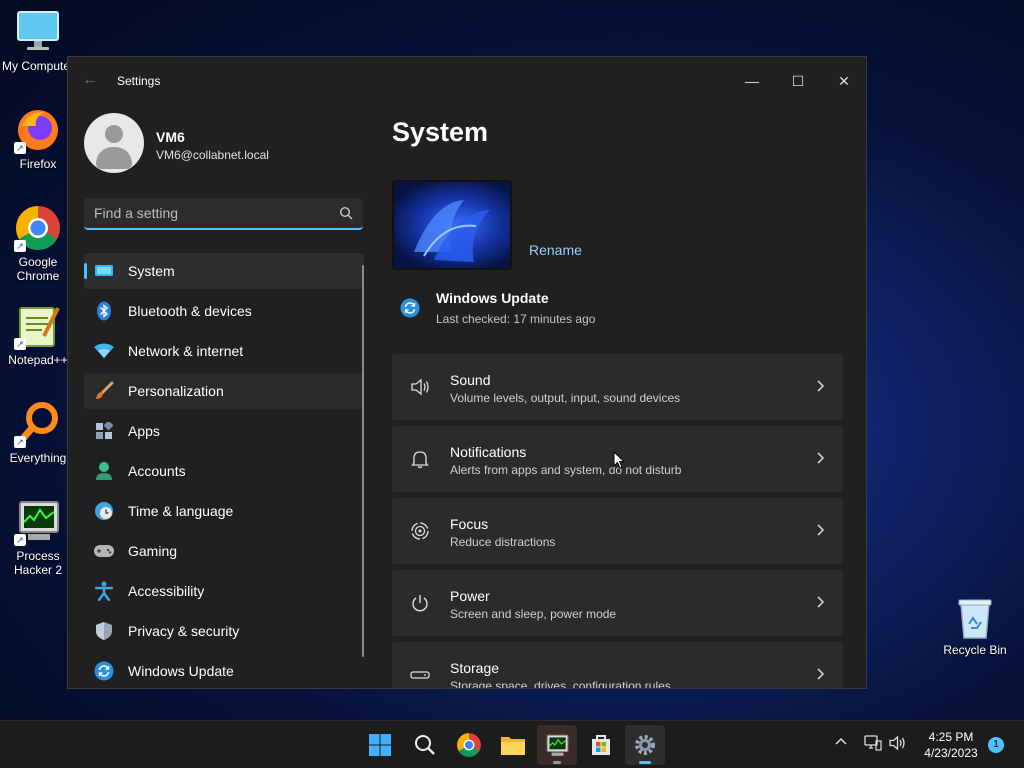 The height and width of the screenshot is (768, 1024). I want to click on desktop-icon-notepadpp: ↗ Notepad++, so click(38, 334).